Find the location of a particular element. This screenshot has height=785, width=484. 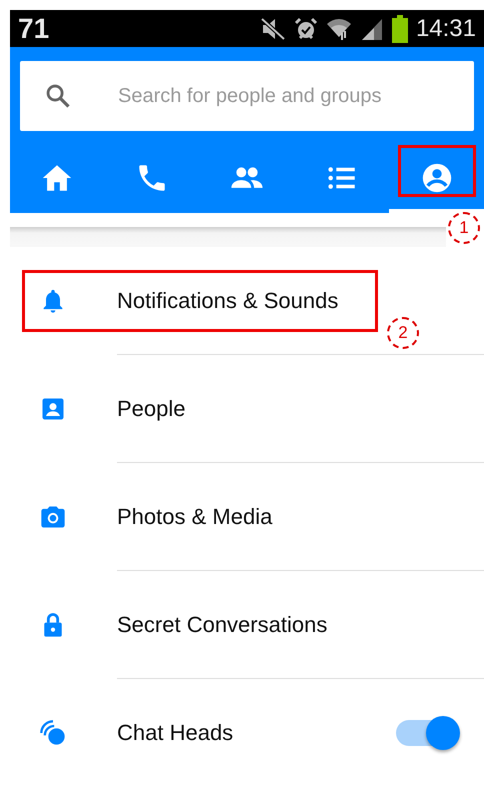

step-number: 2 is located at coordinates (403, 333).